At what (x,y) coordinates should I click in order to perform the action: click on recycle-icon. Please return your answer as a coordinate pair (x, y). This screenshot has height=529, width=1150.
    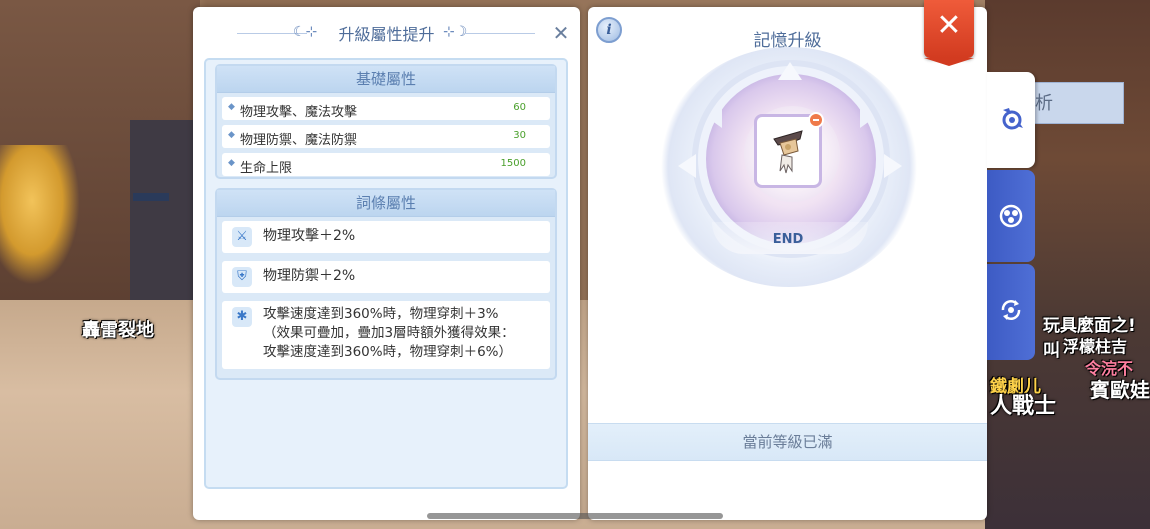
    Looking at the image, I should click on (1011, 310).